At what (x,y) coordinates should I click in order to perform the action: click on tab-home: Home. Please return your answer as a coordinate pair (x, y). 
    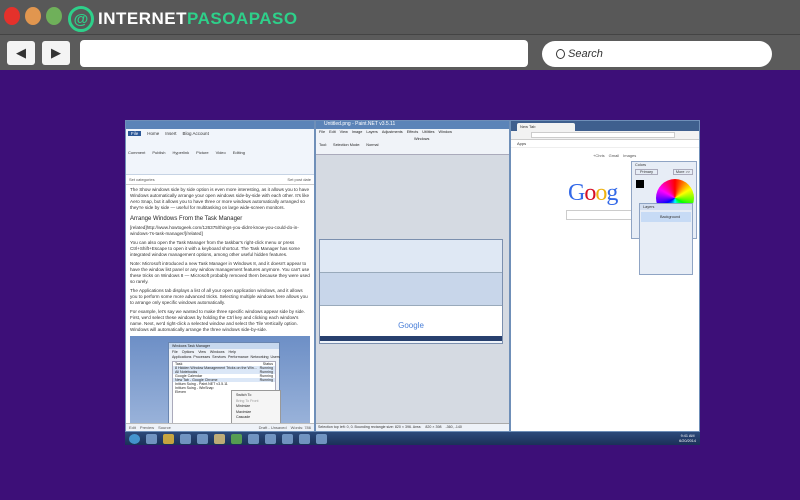
    Looking at the image, I should click on (153, 133).